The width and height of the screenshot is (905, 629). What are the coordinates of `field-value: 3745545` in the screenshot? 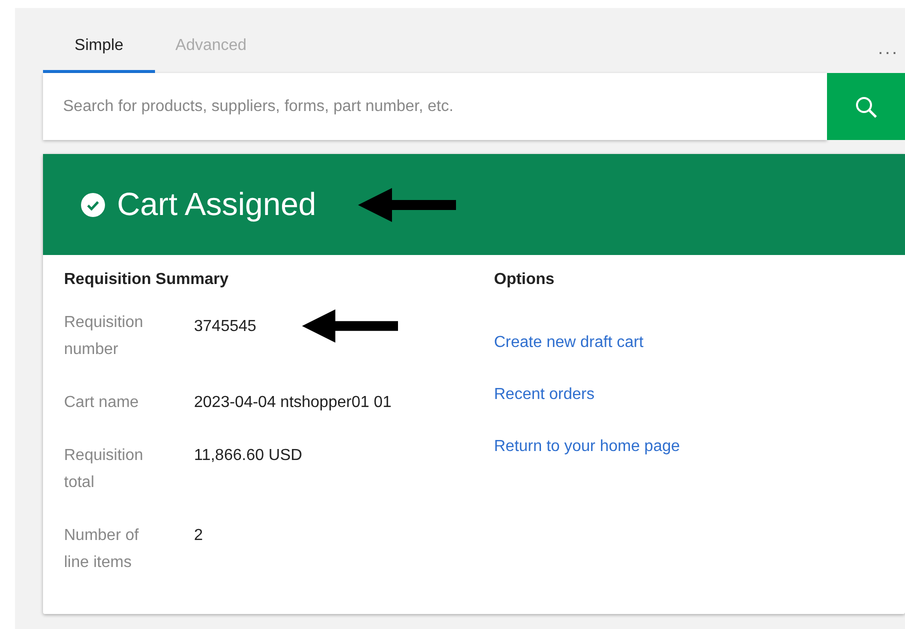 It's located at (225, 326).